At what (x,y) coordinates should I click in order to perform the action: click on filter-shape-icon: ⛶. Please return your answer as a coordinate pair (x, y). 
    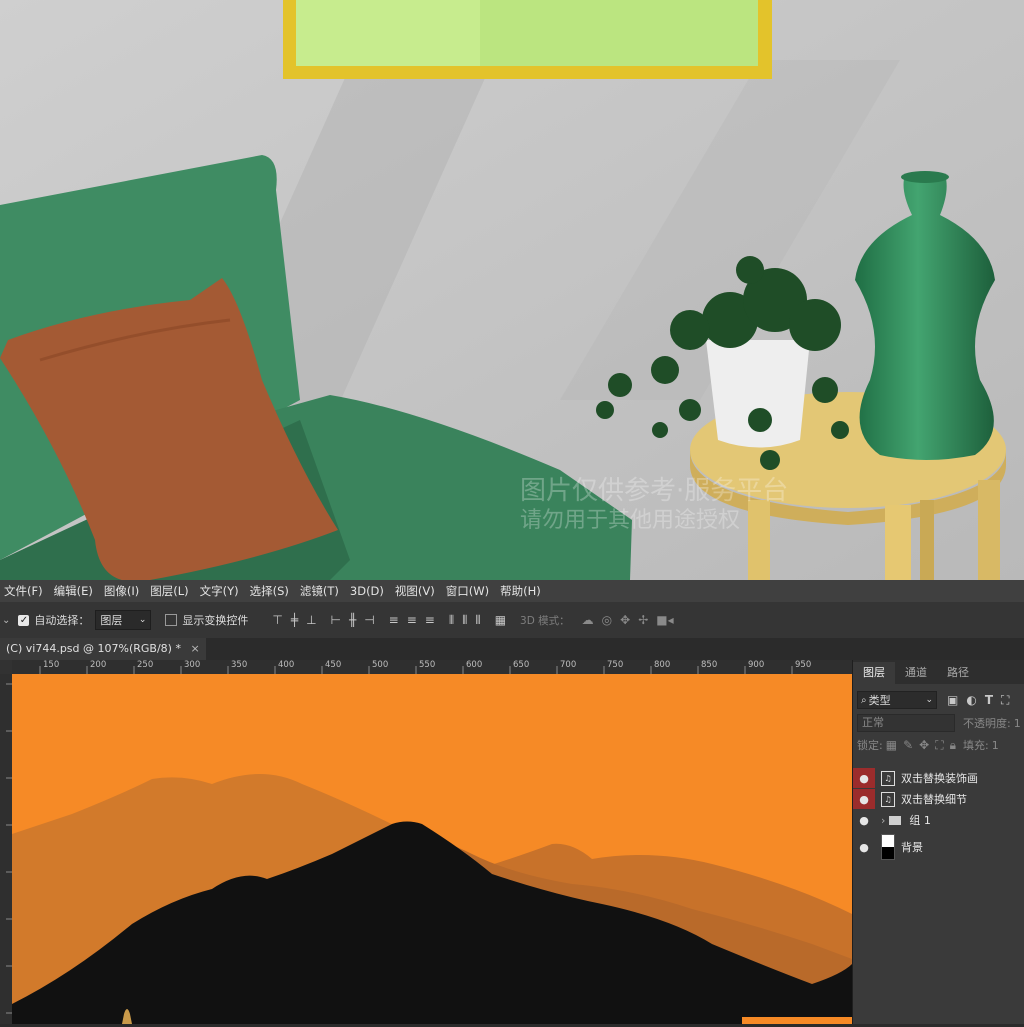
    Looking at the image, I should click on (1005, 700).